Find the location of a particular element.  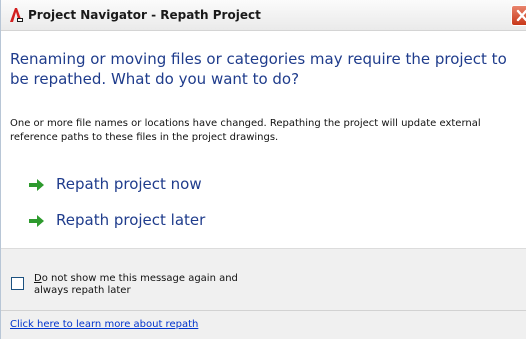

dont-show-again-checkbox is located at coordinates (17, 283).